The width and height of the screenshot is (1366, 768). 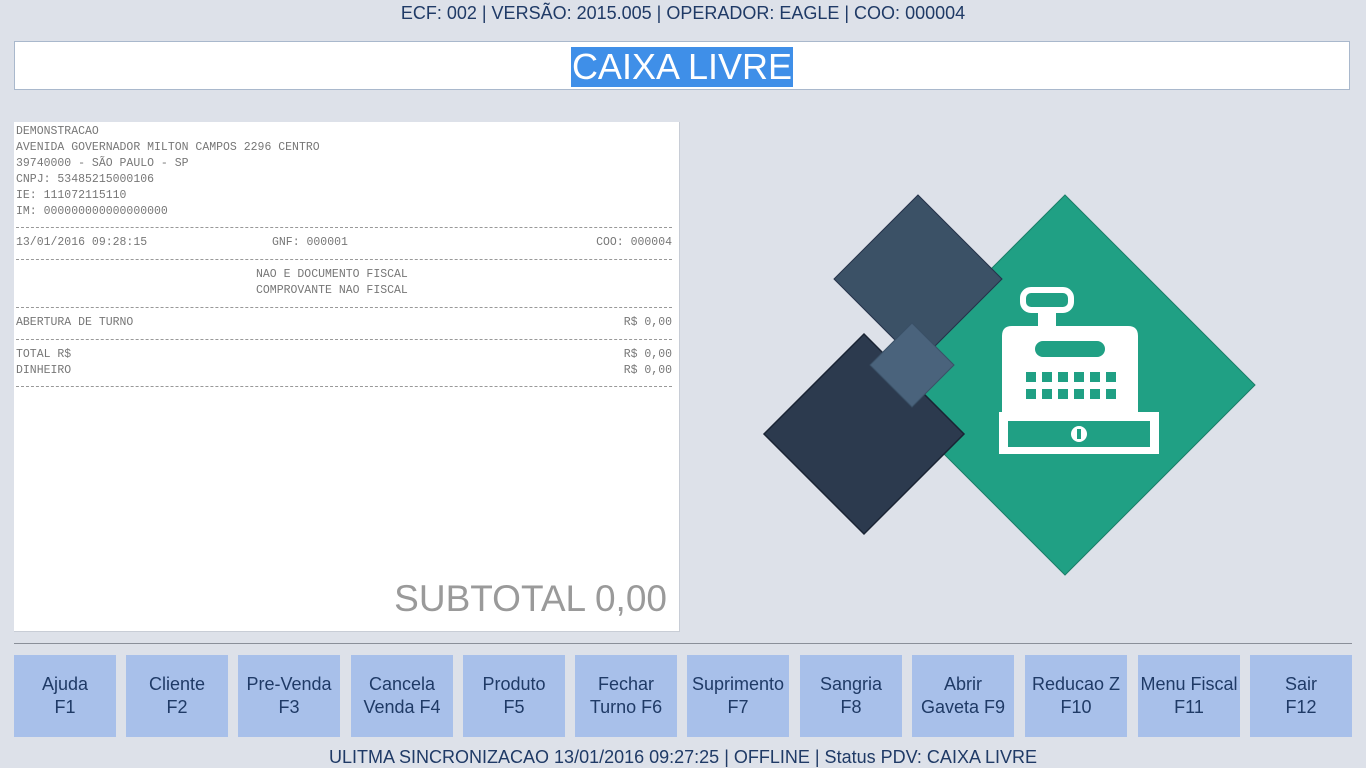 What do you see at coordinates (626, 684) in the screenshot?
I see `close-shift-label: Fechar` at bounding box center [626, 684].